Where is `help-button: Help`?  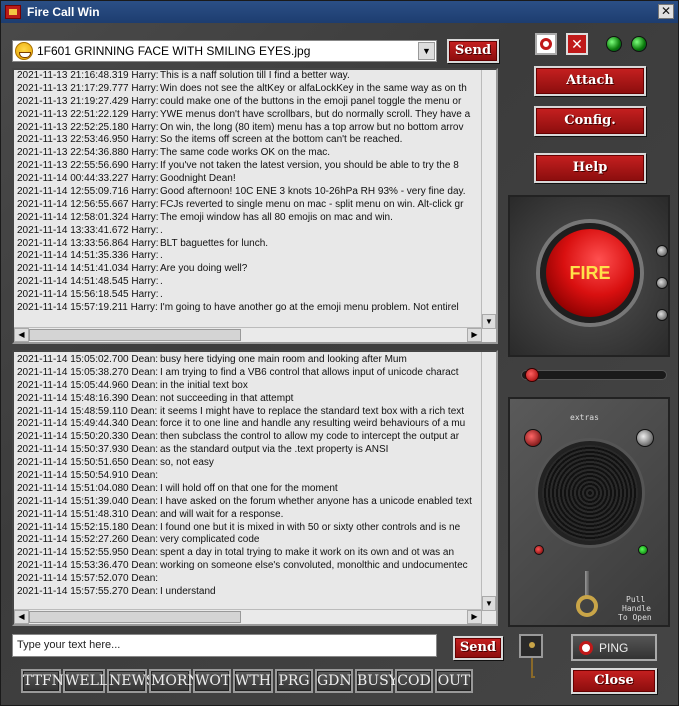
help-button: Help is located at coordinates (590, 168).